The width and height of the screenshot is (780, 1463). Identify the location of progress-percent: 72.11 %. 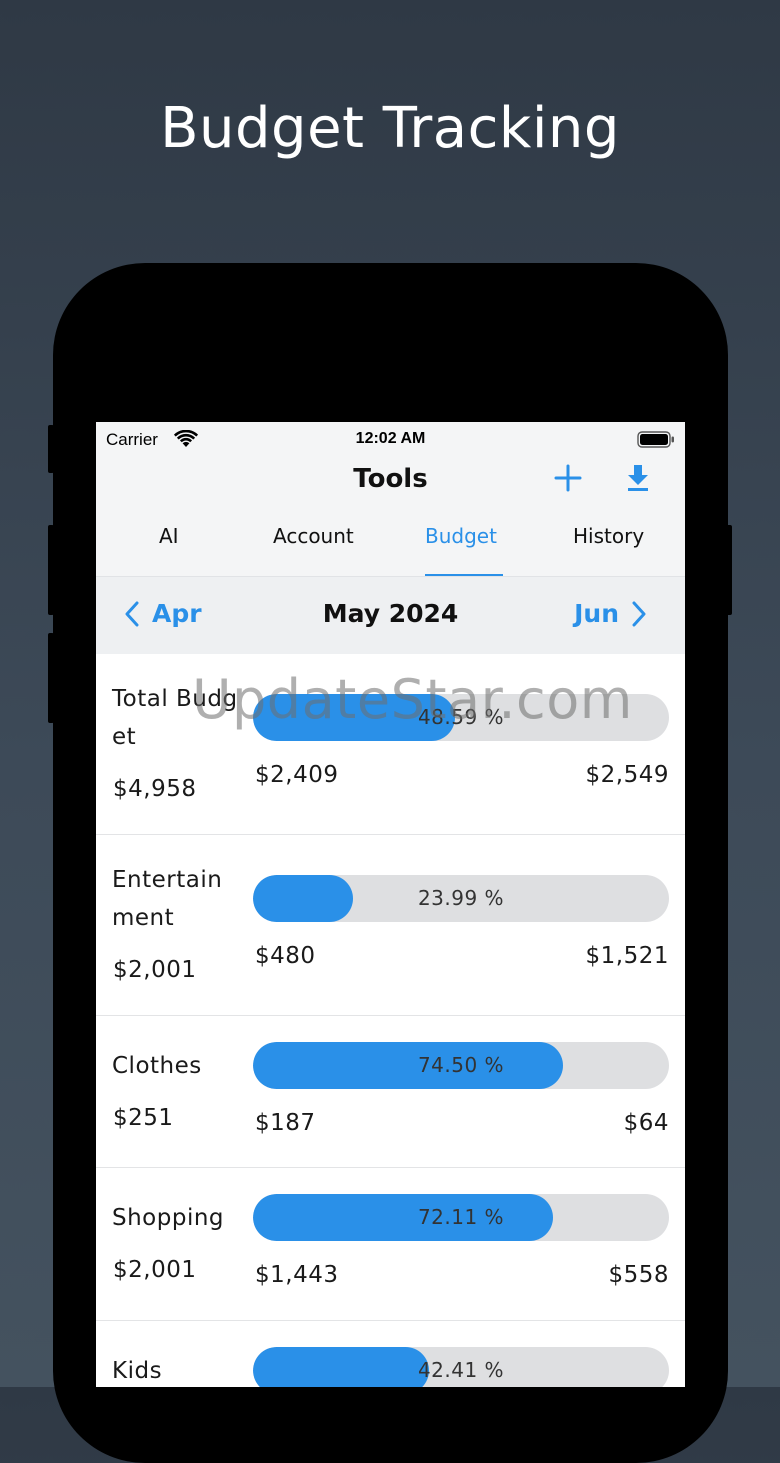
(461, 1217).